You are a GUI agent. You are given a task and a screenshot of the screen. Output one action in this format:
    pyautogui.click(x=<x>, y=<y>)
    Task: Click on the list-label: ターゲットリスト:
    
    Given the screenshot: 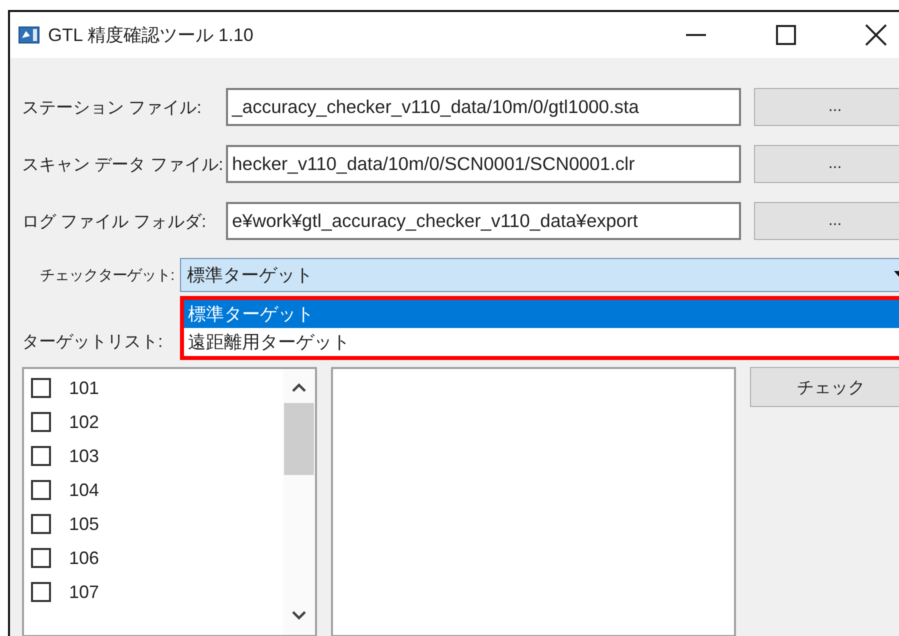 What is the action you would take?
    pyautogui.click(x=92, y=342)
    